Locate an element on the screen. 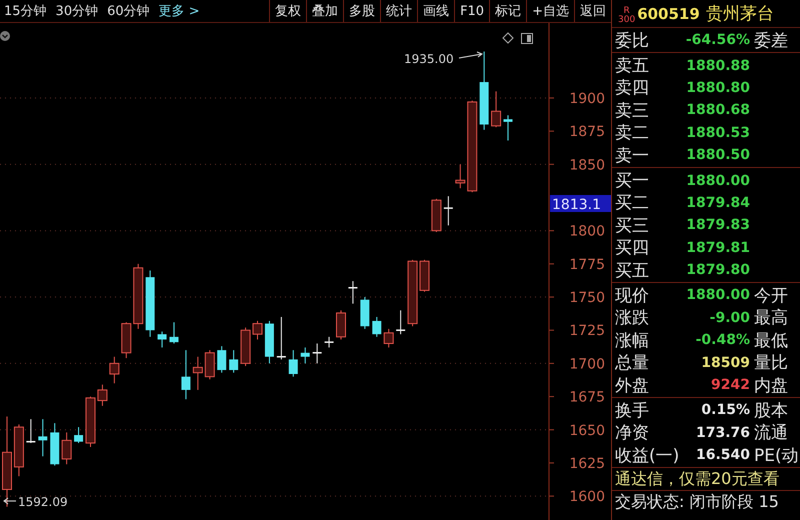 This screenshot has width=800, height=520. field-label: 总量 is located at coordinates (632, 363).